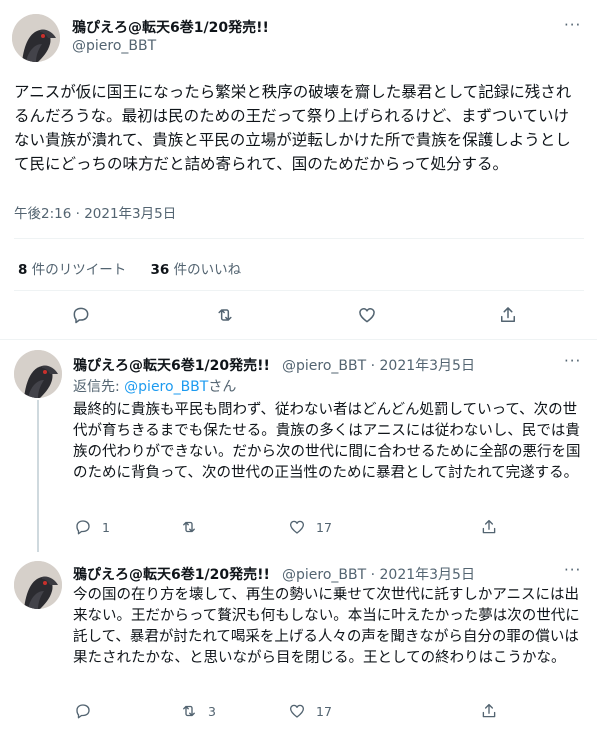  I want to click on replying-prefix: 返信先:, so click(99, 387).